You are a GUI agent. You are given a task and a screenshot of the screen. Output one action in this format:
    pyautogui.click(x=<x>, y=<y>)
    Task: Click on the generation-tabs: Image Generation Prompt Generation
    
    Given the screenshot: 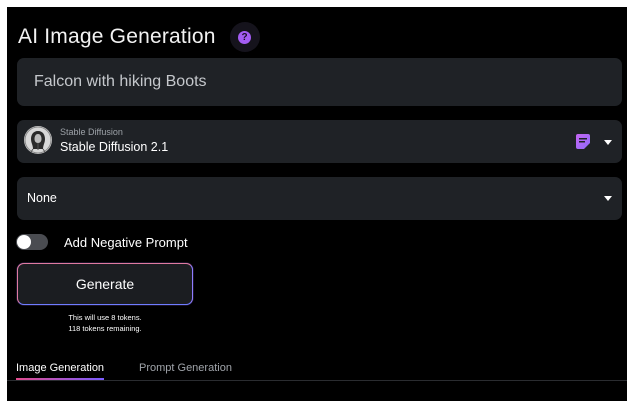 What is the action you would take?
    pyautogui.click(x=317, y=371)
    